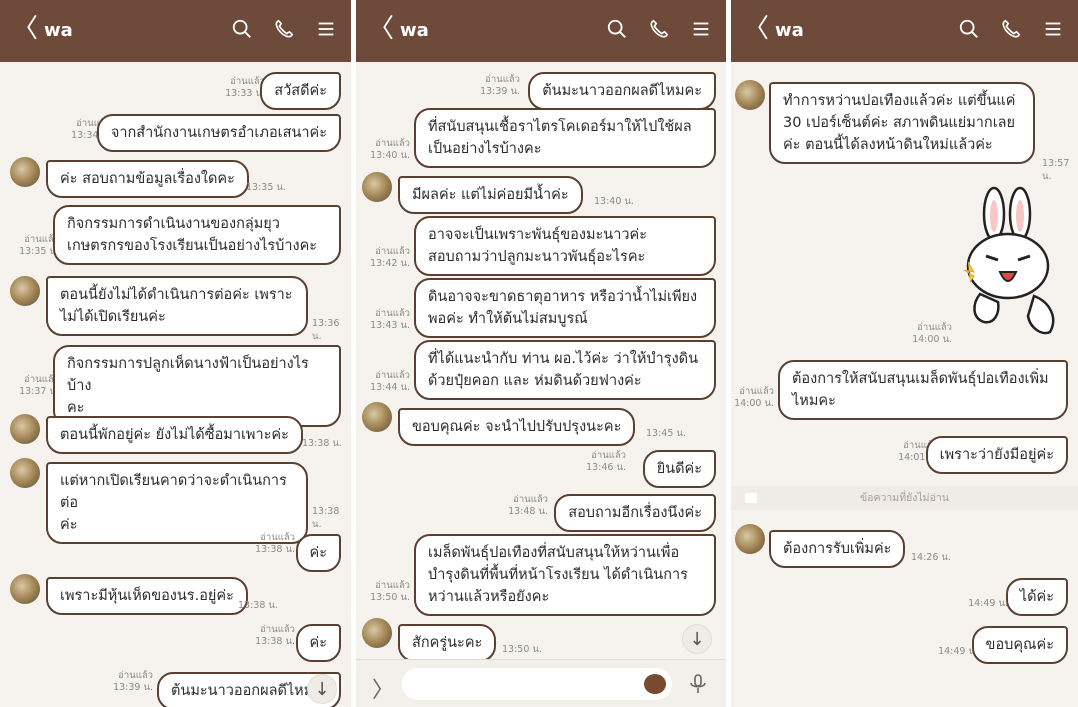  Describe the element at coordinates (814, 401) in the screenshot. I see `message-line: ไหมคะ` at that location.